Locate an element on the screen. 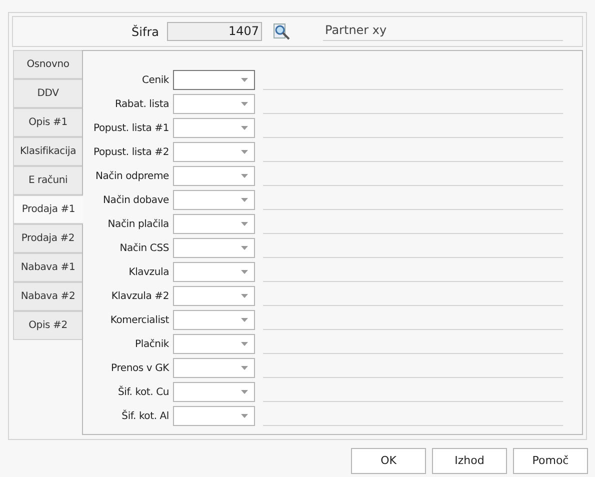 The width and height of the screenshot is (595, 477). field-label: Plačnik is located at coordinates (152, 345).